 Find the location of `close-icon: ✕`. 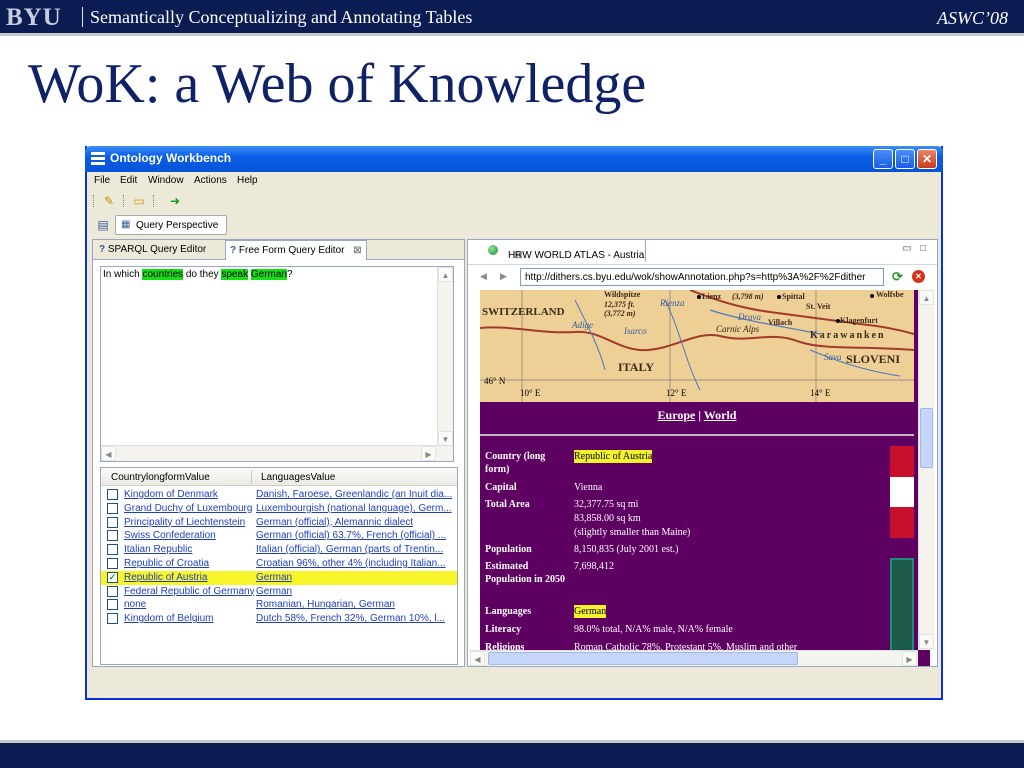

close-icon: ✕ is located at coordinates (927, 159).